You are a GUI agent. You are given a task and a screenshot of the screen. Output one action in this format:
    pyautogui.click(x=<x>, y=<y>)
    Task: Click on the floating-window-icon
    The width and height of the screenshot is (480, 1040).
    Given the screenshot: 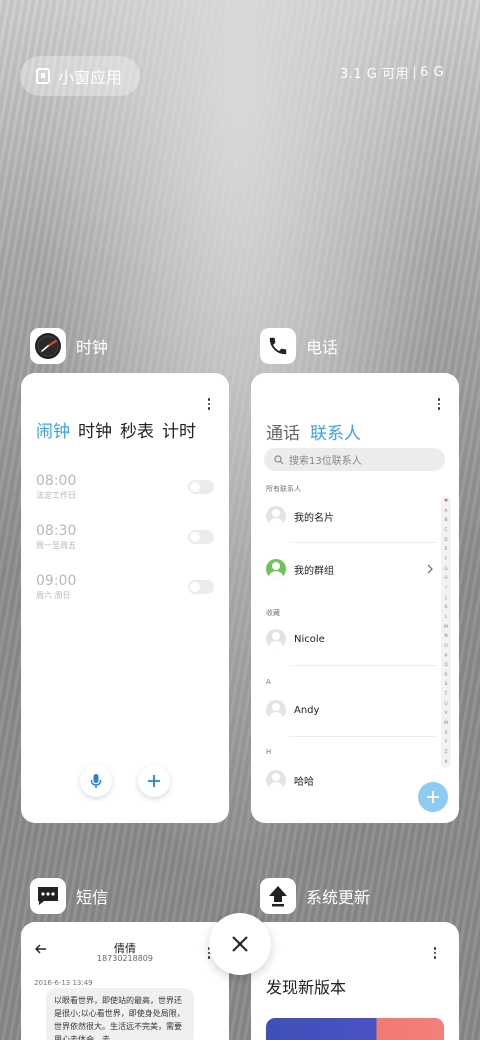 What is the action you would take?
    pyautogui.click(x=43, y=76)
    